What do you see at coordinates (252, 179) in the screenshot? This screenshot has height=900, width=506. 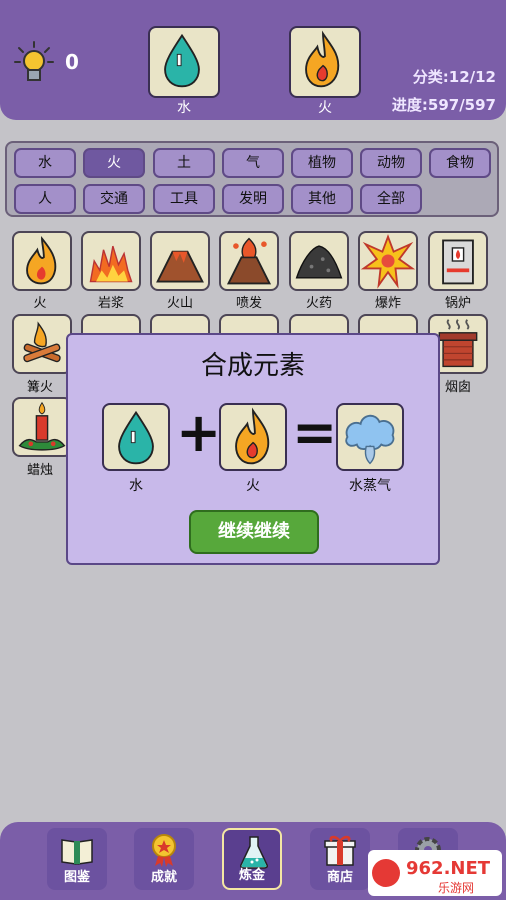 I see `category-tabs: 水 火 土 气 植物 动物 食物 人 交通 工具 发明 其他 全部` at bounding box center [252, 179].